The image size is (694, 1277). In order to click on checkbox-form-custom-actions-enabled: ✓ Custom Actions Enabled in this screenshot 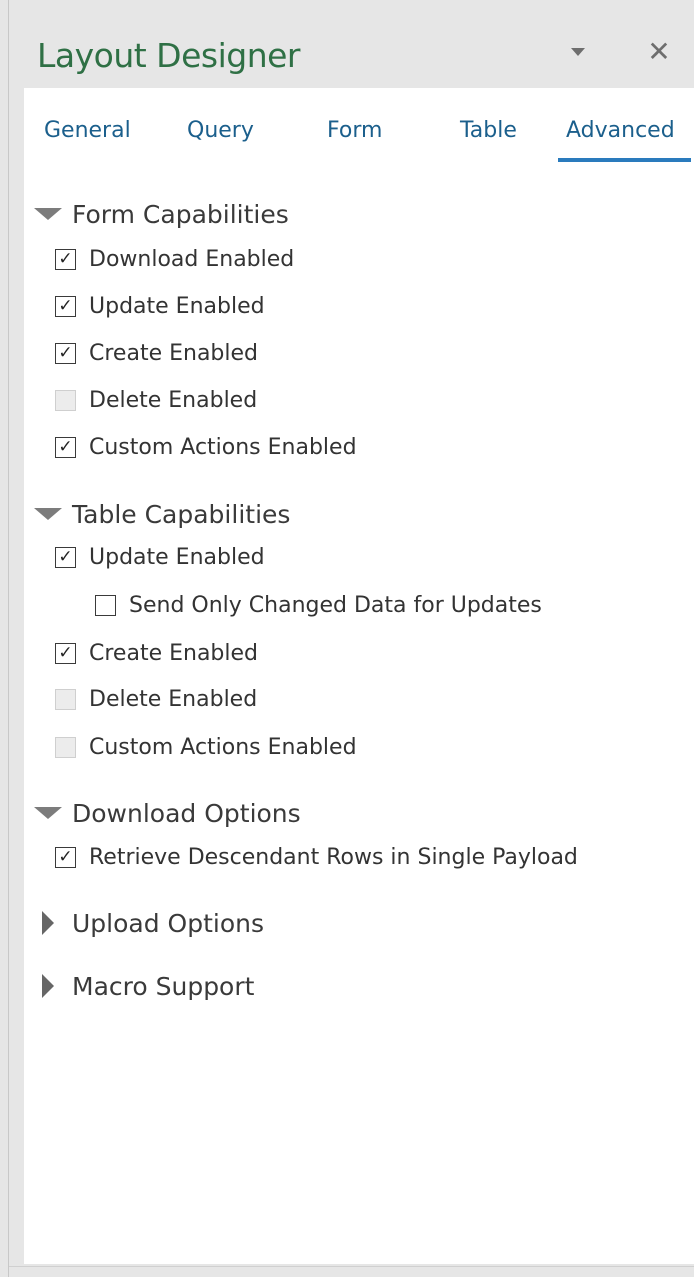, I will do `click(206, 447)`.